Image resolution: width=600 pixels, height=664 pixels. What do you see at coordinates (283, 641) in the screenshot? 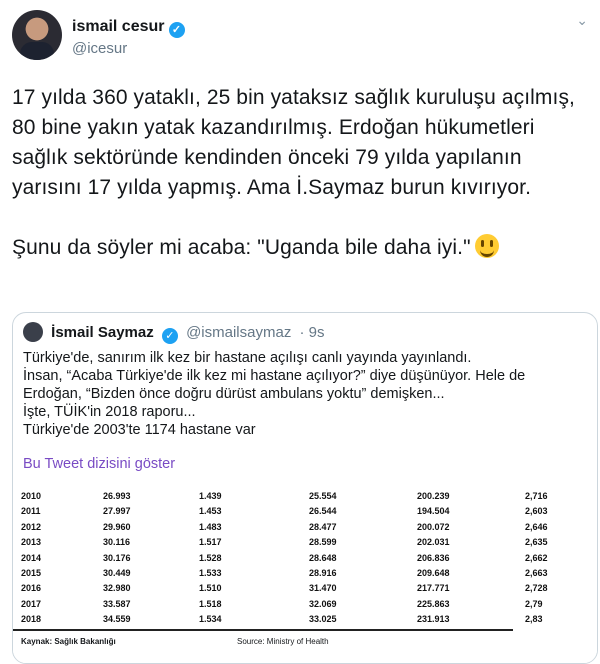
I see `table-source-en: Source: Ministry of Health` at bounding box center [283, 641].